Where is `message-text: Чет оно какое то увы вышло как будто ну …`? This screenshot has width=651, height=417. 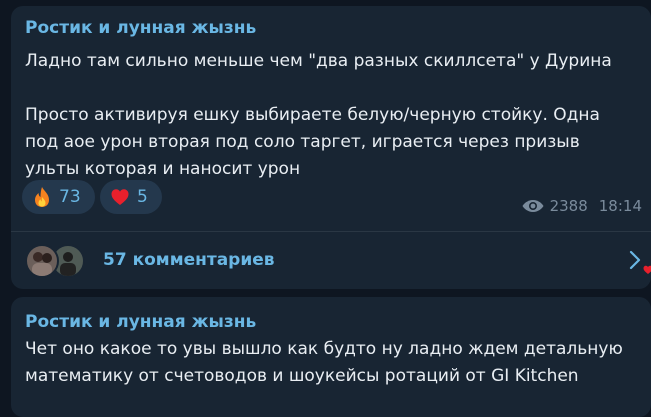 message-text: Чет оно какое то увы вышло как будто ну … is located at coordinates (324, 362).